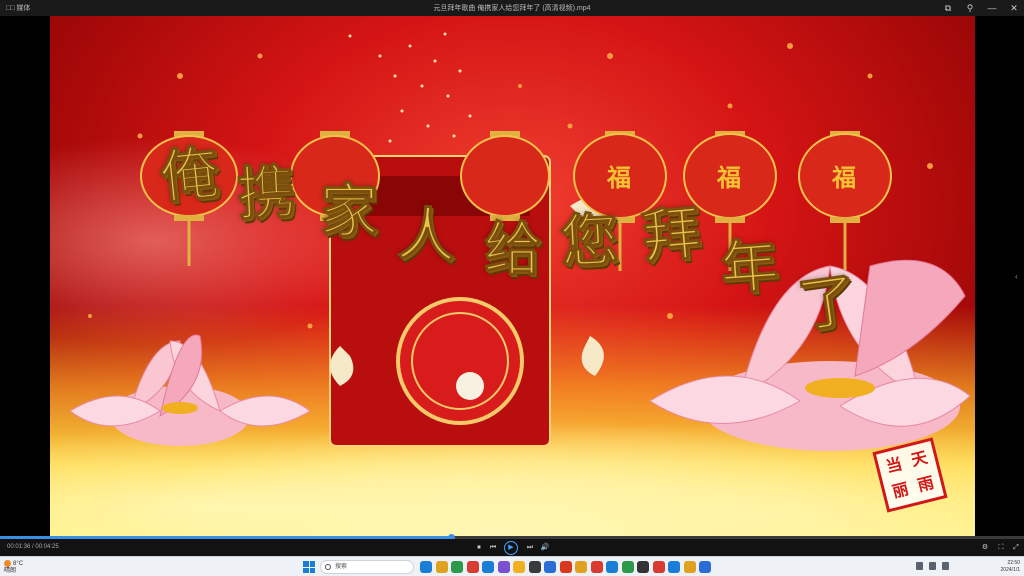 Image resolution: width=1024 pixels, height=576 pixels. I want to click on fullscreen-icon: ⛶, so click(1001, 548).